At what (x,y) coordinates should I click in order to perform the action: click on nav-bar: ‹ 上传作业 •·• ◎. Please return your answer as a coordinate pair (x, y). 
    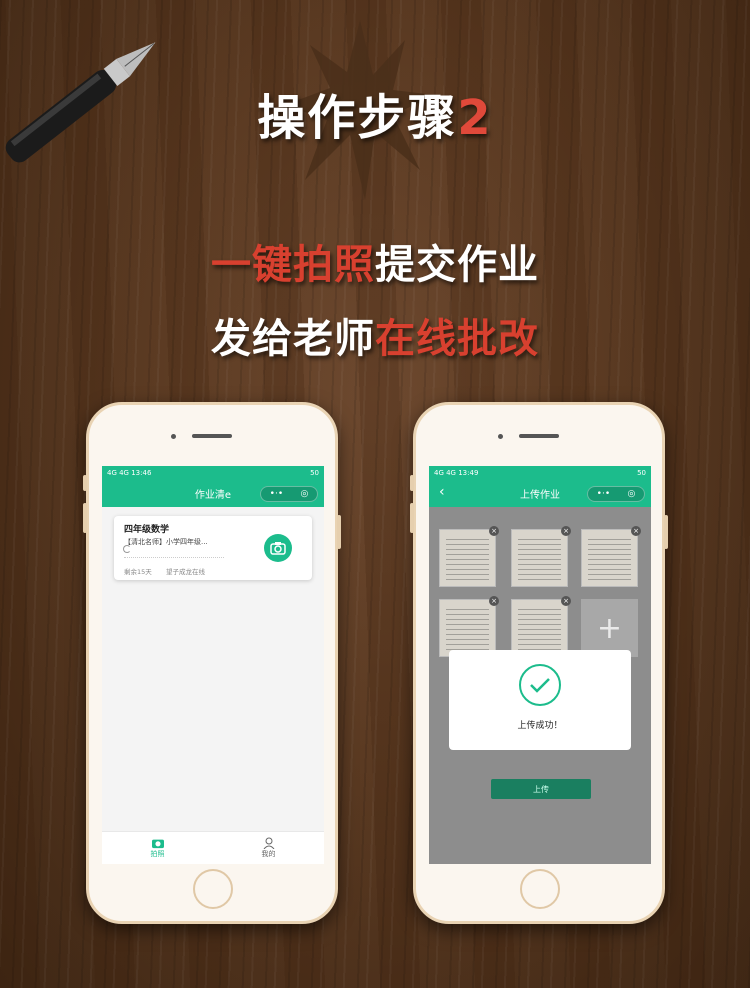
    Looking at the image, I should click on (540, 493).